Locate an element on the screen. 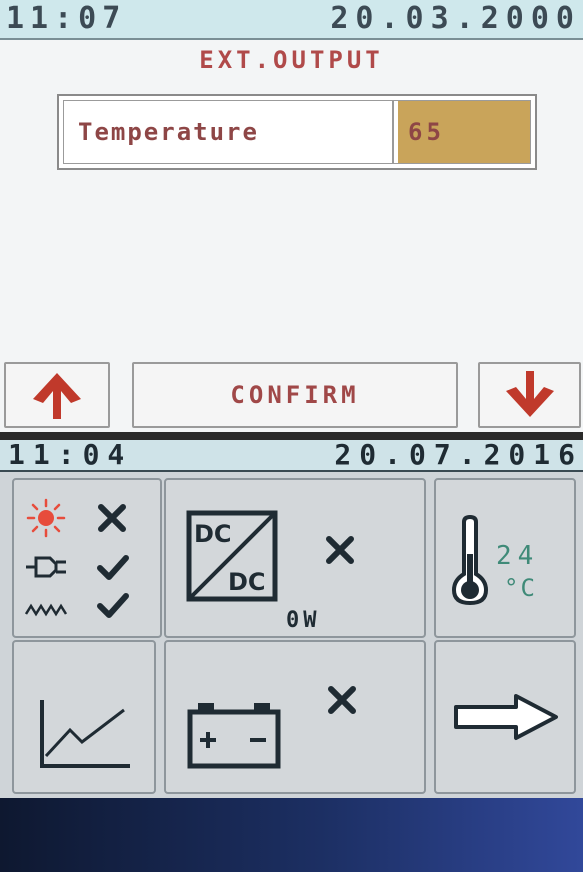 This screenshot has width=583, height=872. sources-tile is located at coordinates (87, 558).